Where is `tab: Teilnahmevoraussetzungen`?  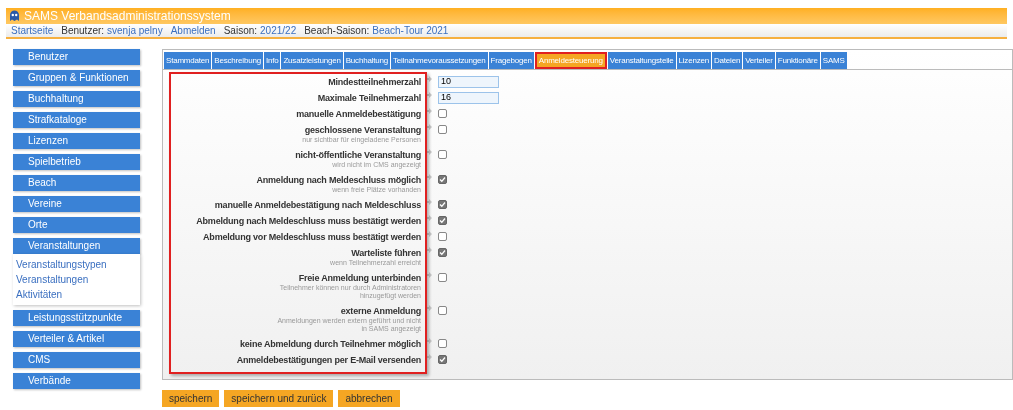 tab: Teilnahmevoraussetzungen is located at coordinates (439, 60).